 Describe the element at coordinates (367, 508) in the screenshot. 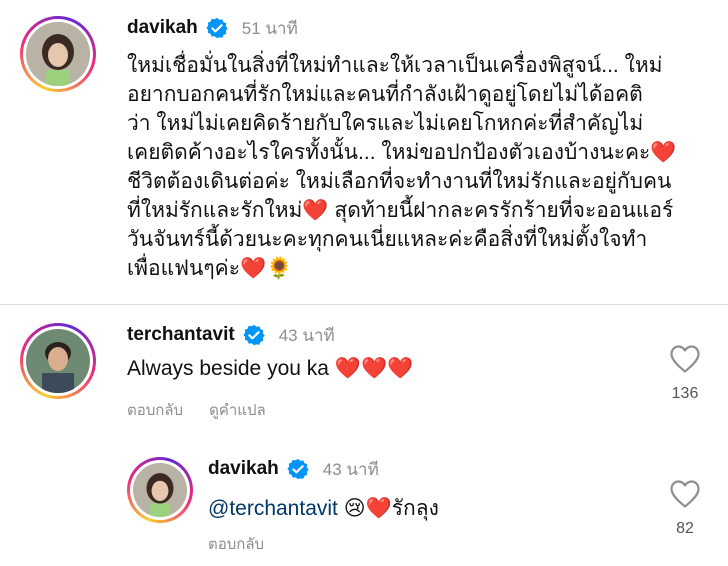

I see `comment2-emojis: 😢❤️` at that location.